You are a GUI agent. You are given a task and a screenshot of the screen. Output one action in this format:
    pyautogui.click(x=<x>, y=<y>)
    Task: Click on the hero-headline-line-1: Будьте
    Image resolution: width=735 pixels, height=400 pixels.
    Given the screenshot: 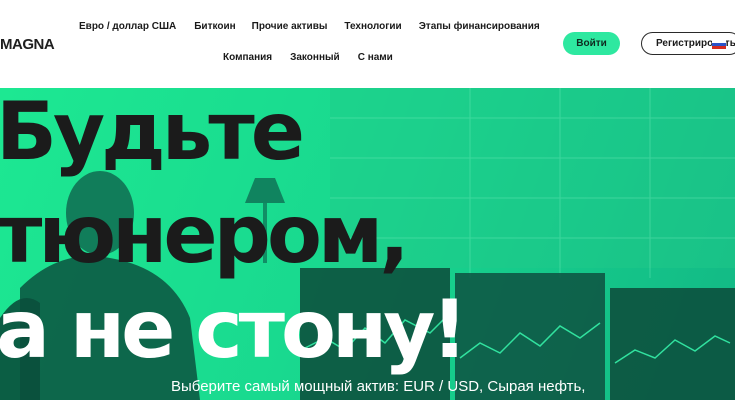 What is the action you would take?
    pyautogui.click(x=152, y=131)
    